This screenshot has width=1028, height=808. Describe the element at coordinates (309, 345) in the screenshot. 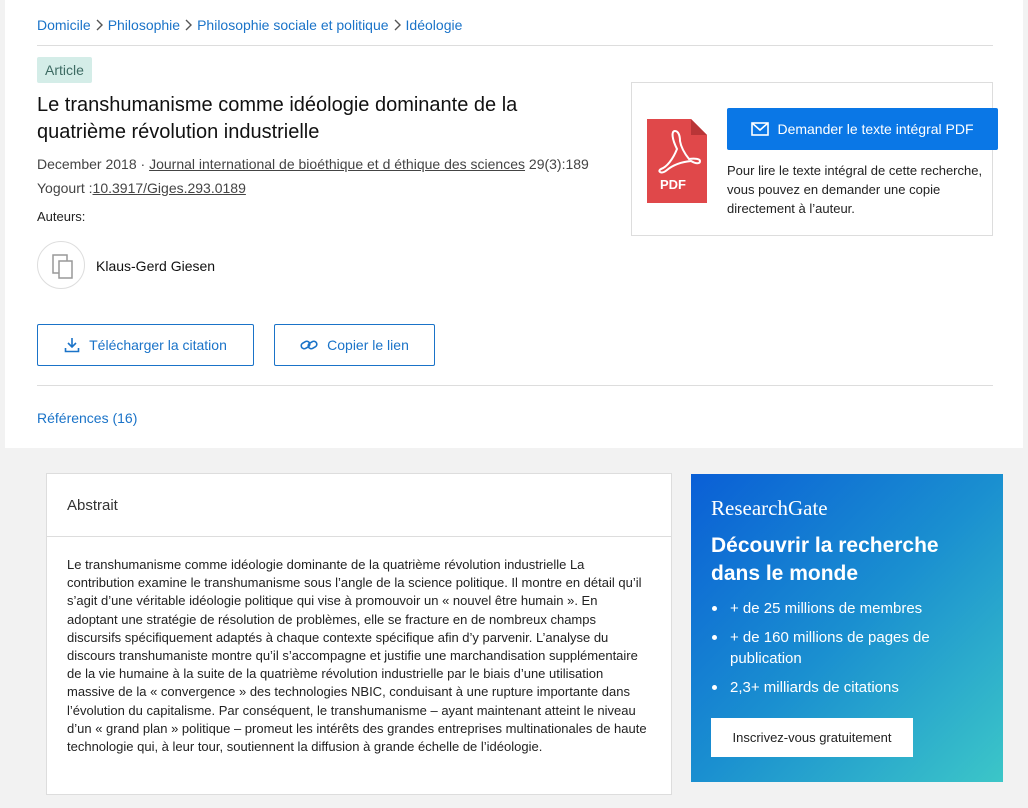

I see `link-icon` at that location.